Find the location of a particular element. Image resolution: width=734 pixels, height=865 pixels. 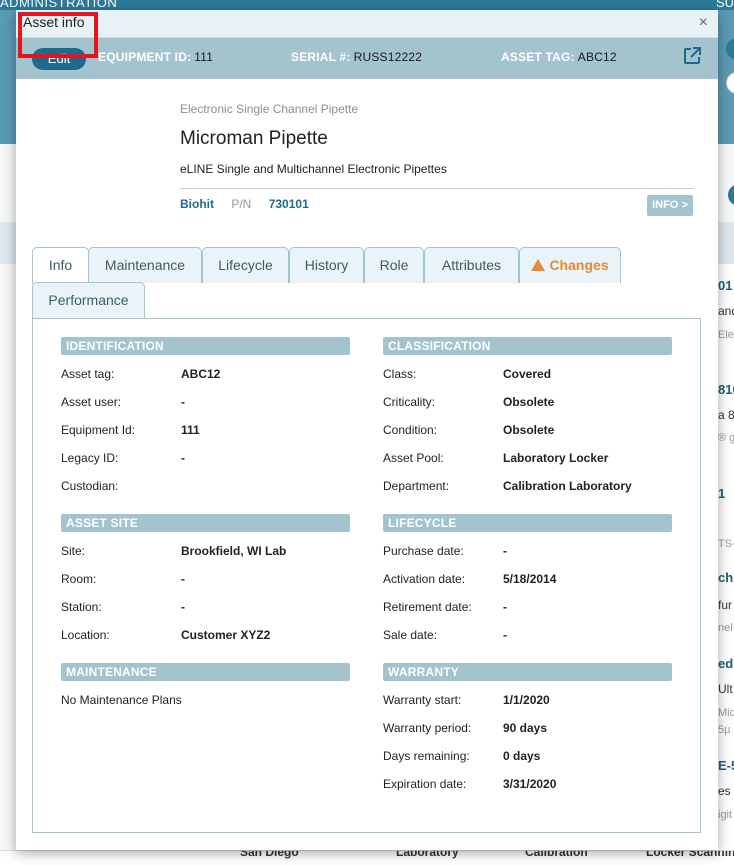

field-label: Retirement date: is located at coordinates (427, 607).